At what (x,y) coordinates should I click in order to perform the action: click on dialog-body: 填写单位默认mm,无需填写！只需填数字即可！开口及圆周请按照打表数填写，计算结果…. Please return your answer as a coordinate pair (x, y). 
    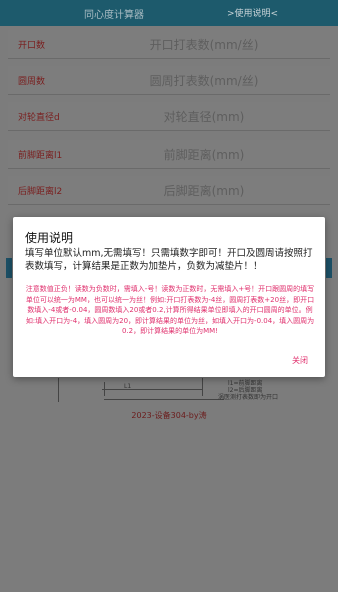
    Looking at the image, I should click on (169, 260).